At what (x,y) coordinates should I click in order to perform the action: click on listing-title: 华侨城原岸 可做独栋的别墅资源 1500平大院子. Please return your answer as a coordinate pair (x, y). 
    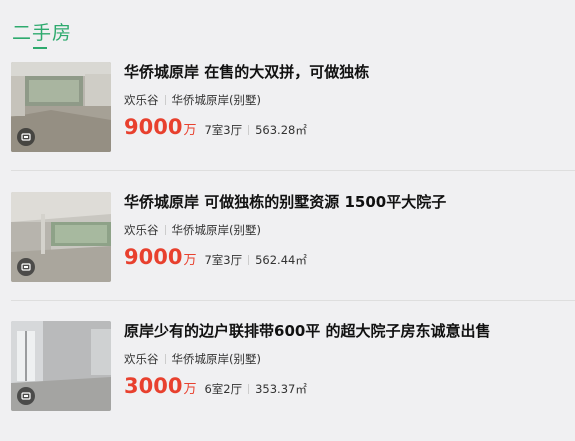
    Looking at the image, I should click on (344, 202).